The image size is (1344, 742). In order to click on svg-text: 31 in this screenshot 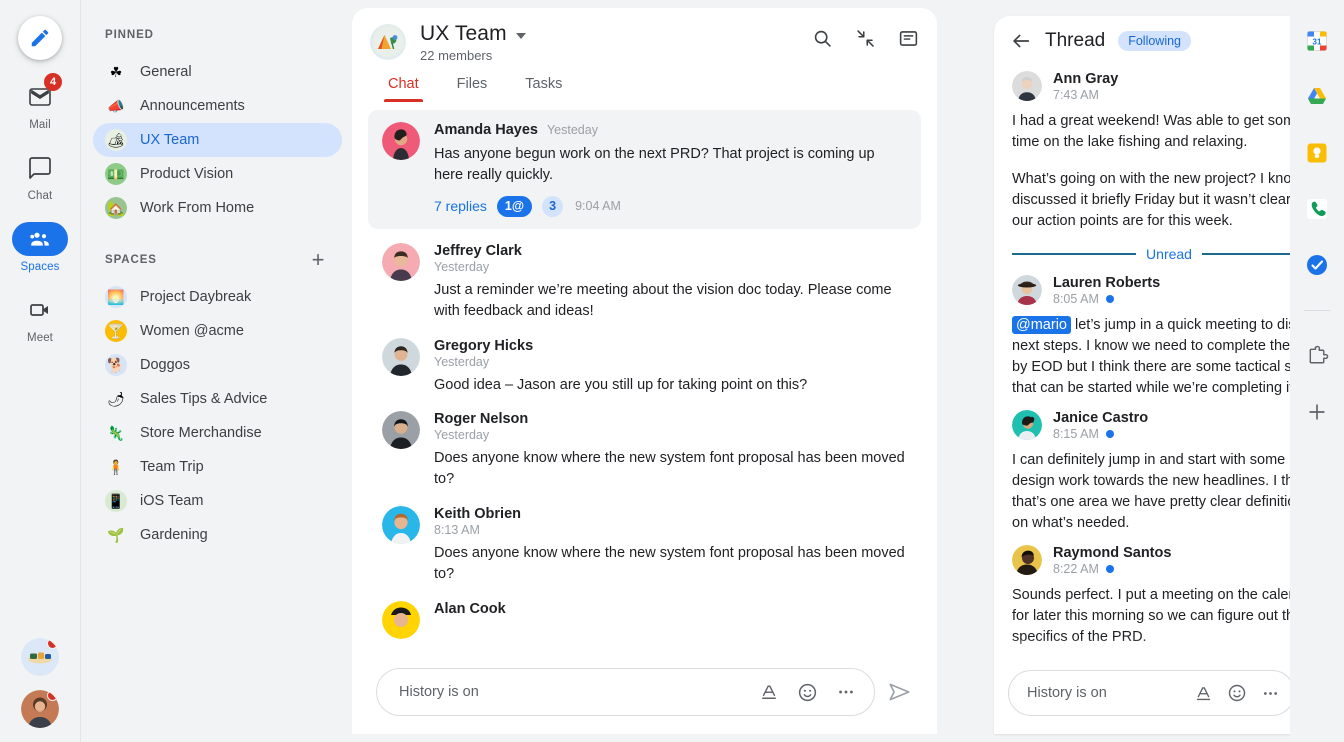, I will do `click(1317, 42)`.